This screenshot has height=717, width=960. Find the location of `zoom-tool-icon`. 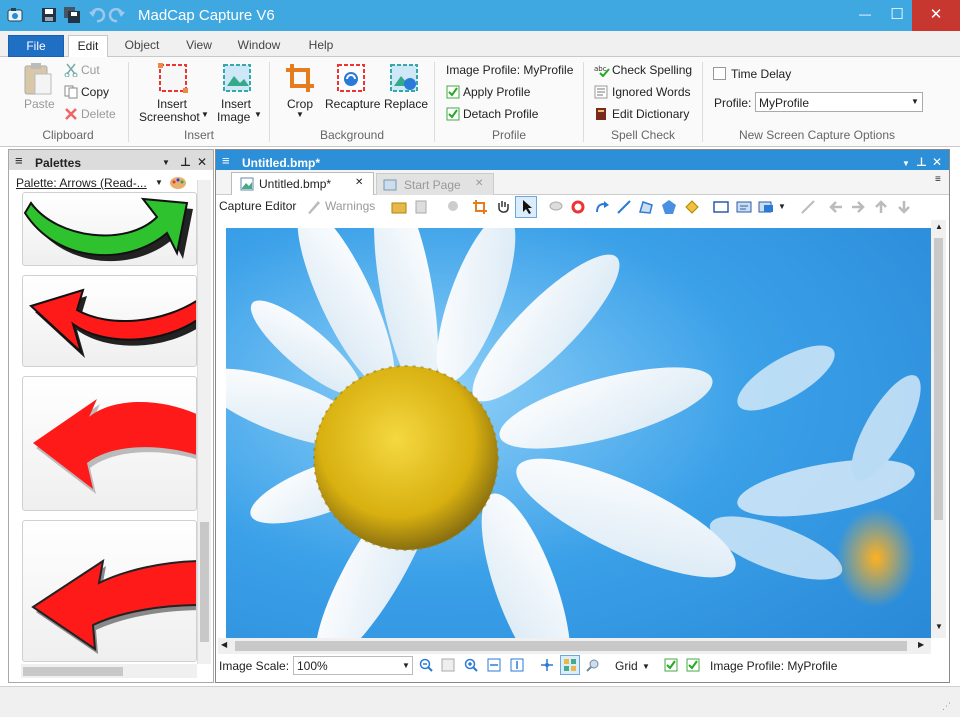

zoom-tool-icon is located at coordinates (454, 207).